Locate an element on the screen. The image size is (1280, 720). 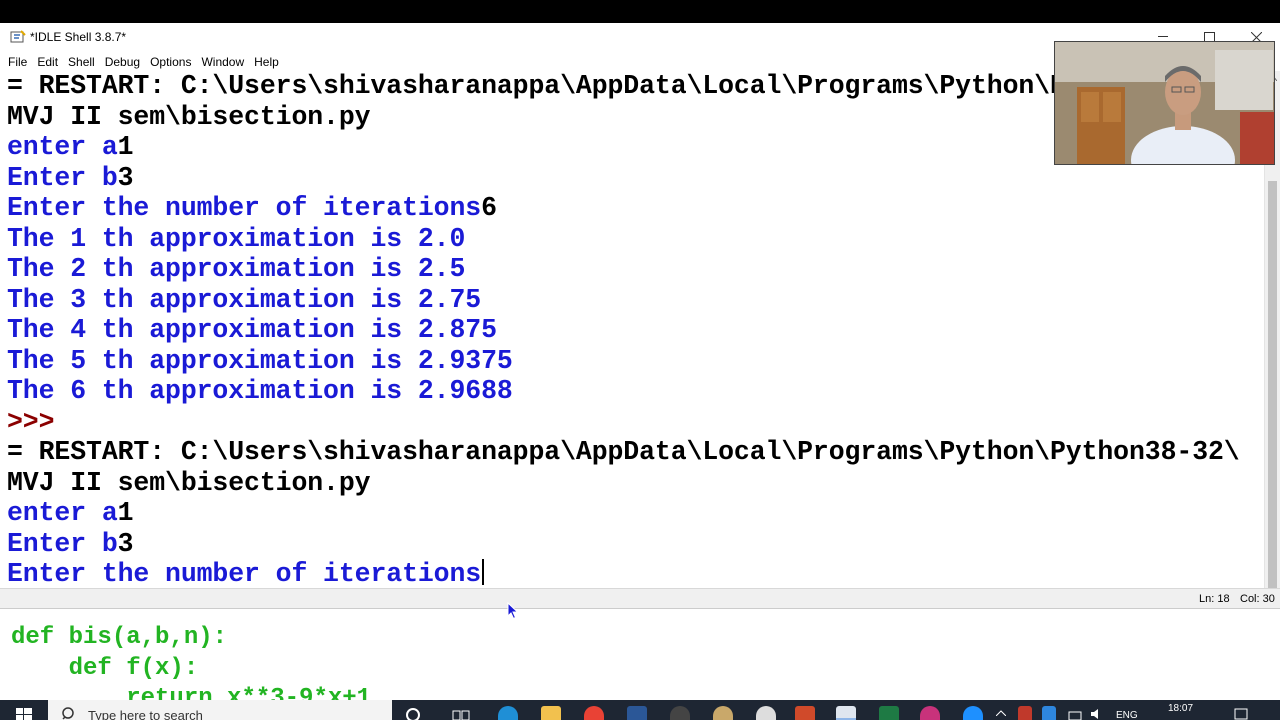
shell-line-text: The 3 th approximation is 2.75 is located at coordinates (244, 299).